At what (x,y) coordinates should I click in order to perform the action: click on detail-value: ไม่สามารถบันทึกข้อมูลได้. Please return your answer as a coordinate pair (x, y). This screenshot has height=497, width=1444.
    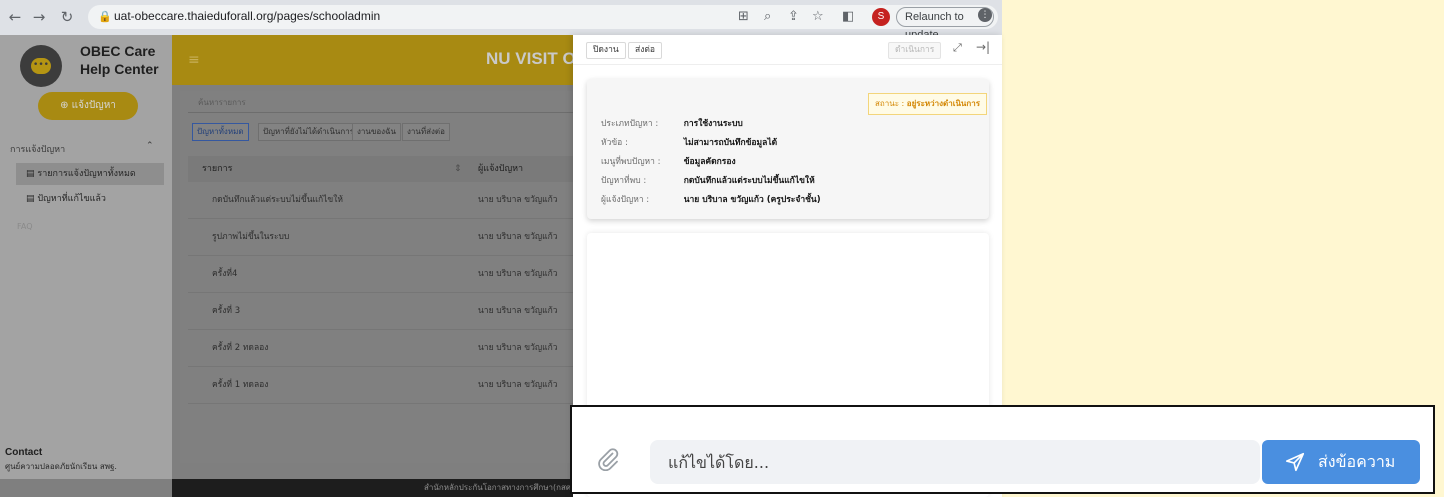
    Looking at the image, I should click on (730, 143).